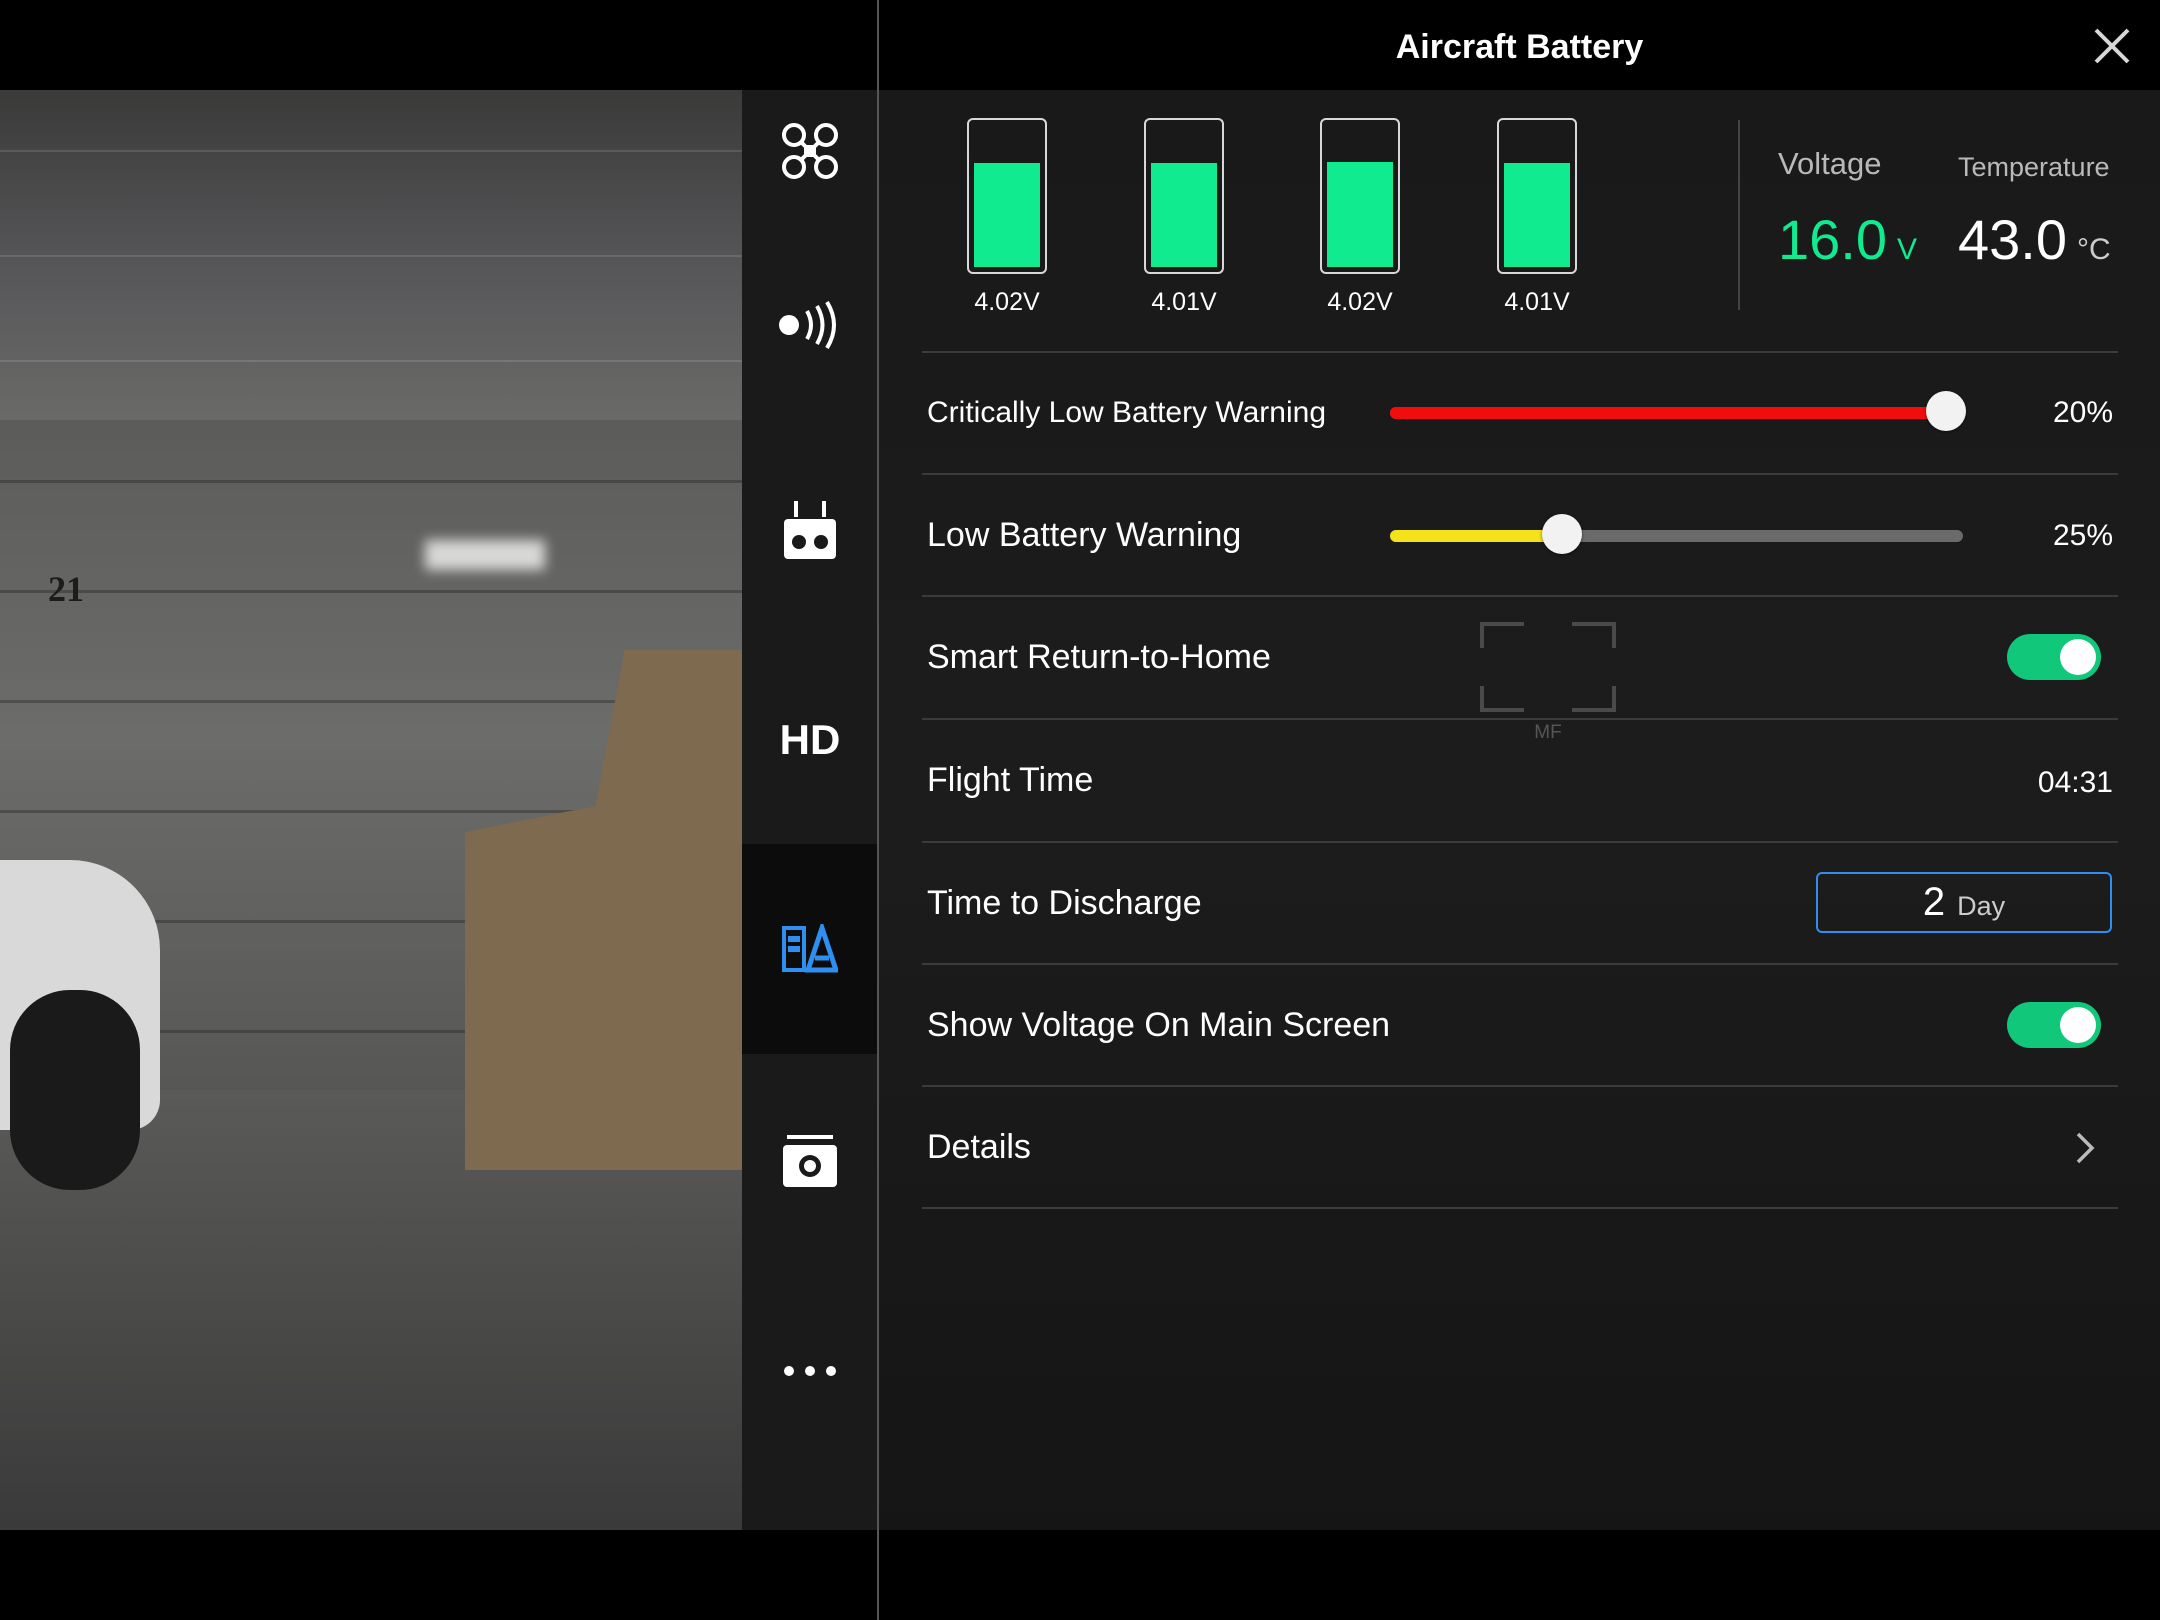 The width and height of the screenshot is (2160, 1620). I want to click on flight-time-value: 04:31, so click(2075, 782).